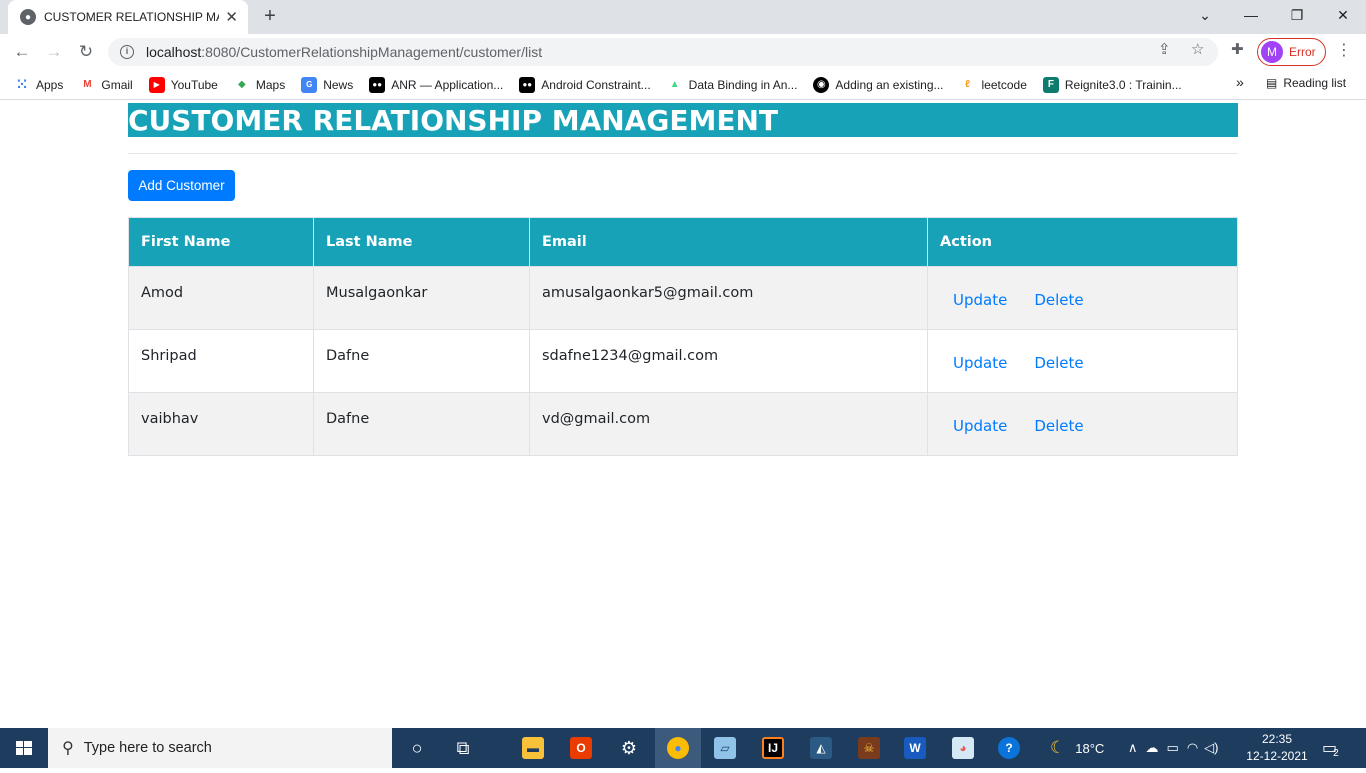 This screenshot has width=1366, height=773. Describe the element at coordinates (533, 748) in the screenshot. I see `file-explorer-icon: ▬` at that location.